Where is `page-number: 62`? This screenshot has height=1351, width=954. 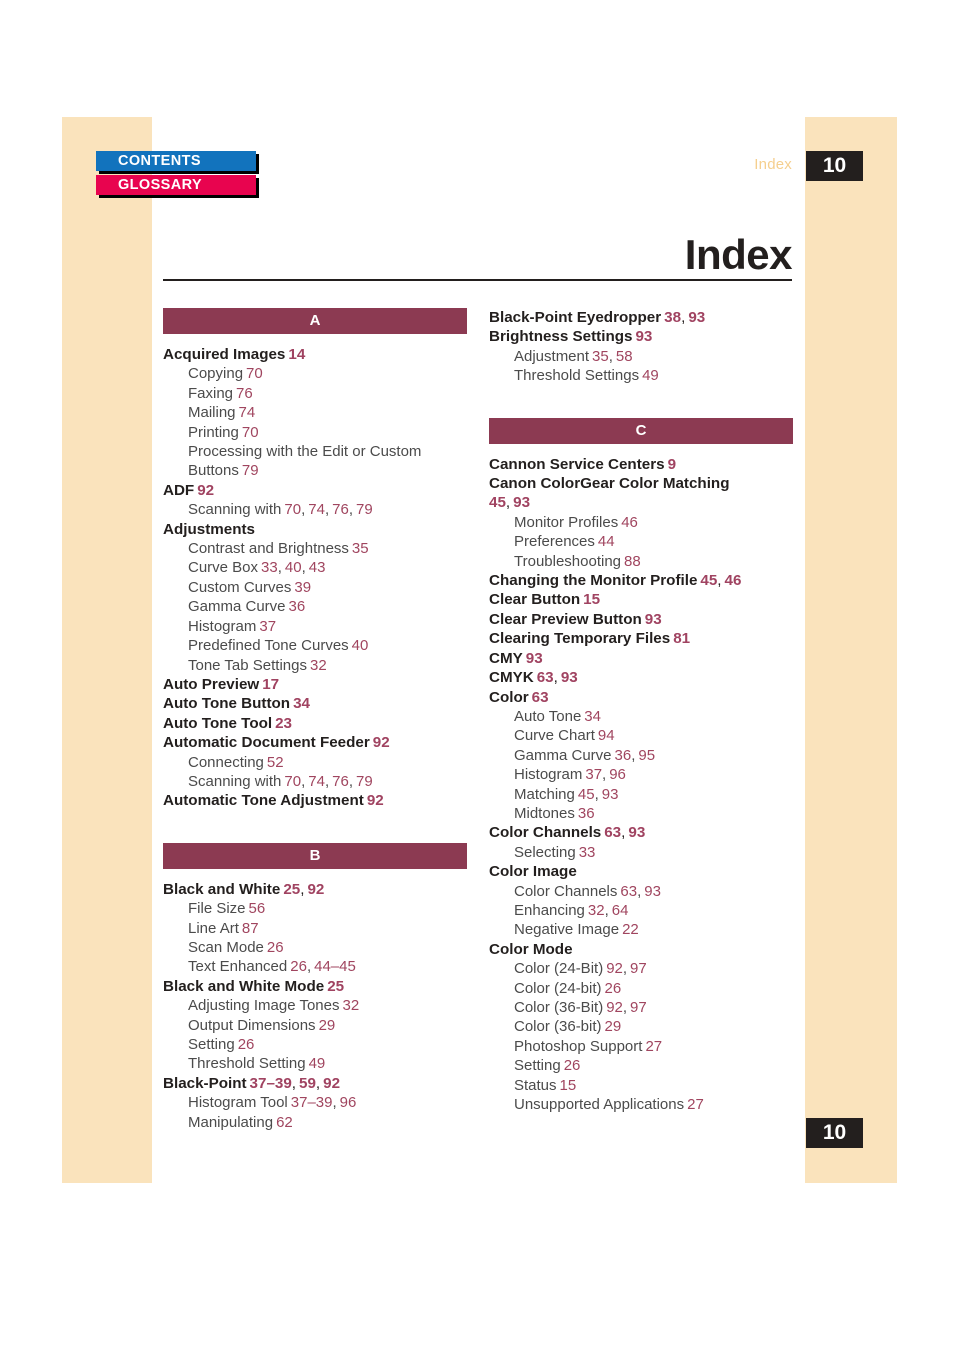 page-number: 62 is located at coordinates (284, 1122).